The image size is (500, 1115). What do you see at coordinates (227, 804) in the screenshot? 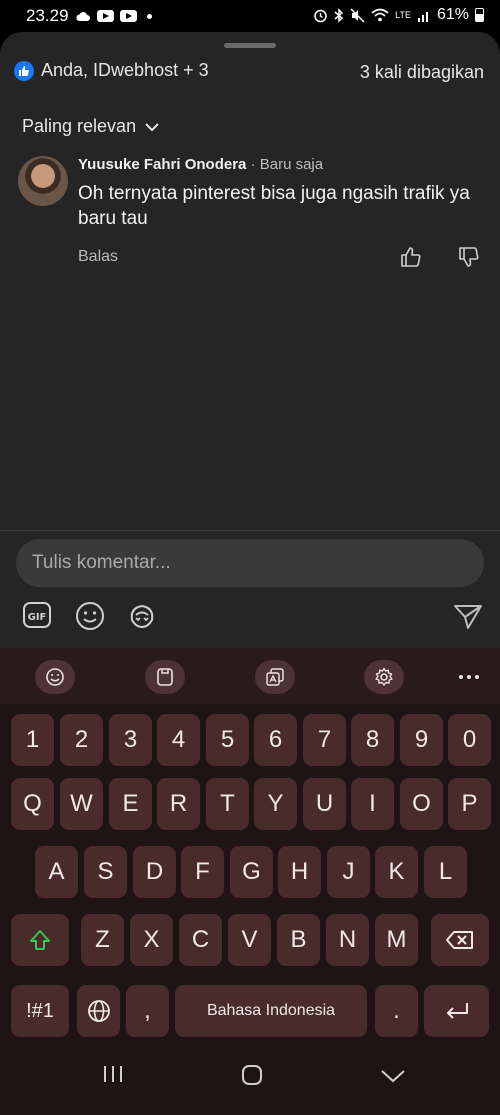
I see `key-t: T` at bounding box center [227, 804].